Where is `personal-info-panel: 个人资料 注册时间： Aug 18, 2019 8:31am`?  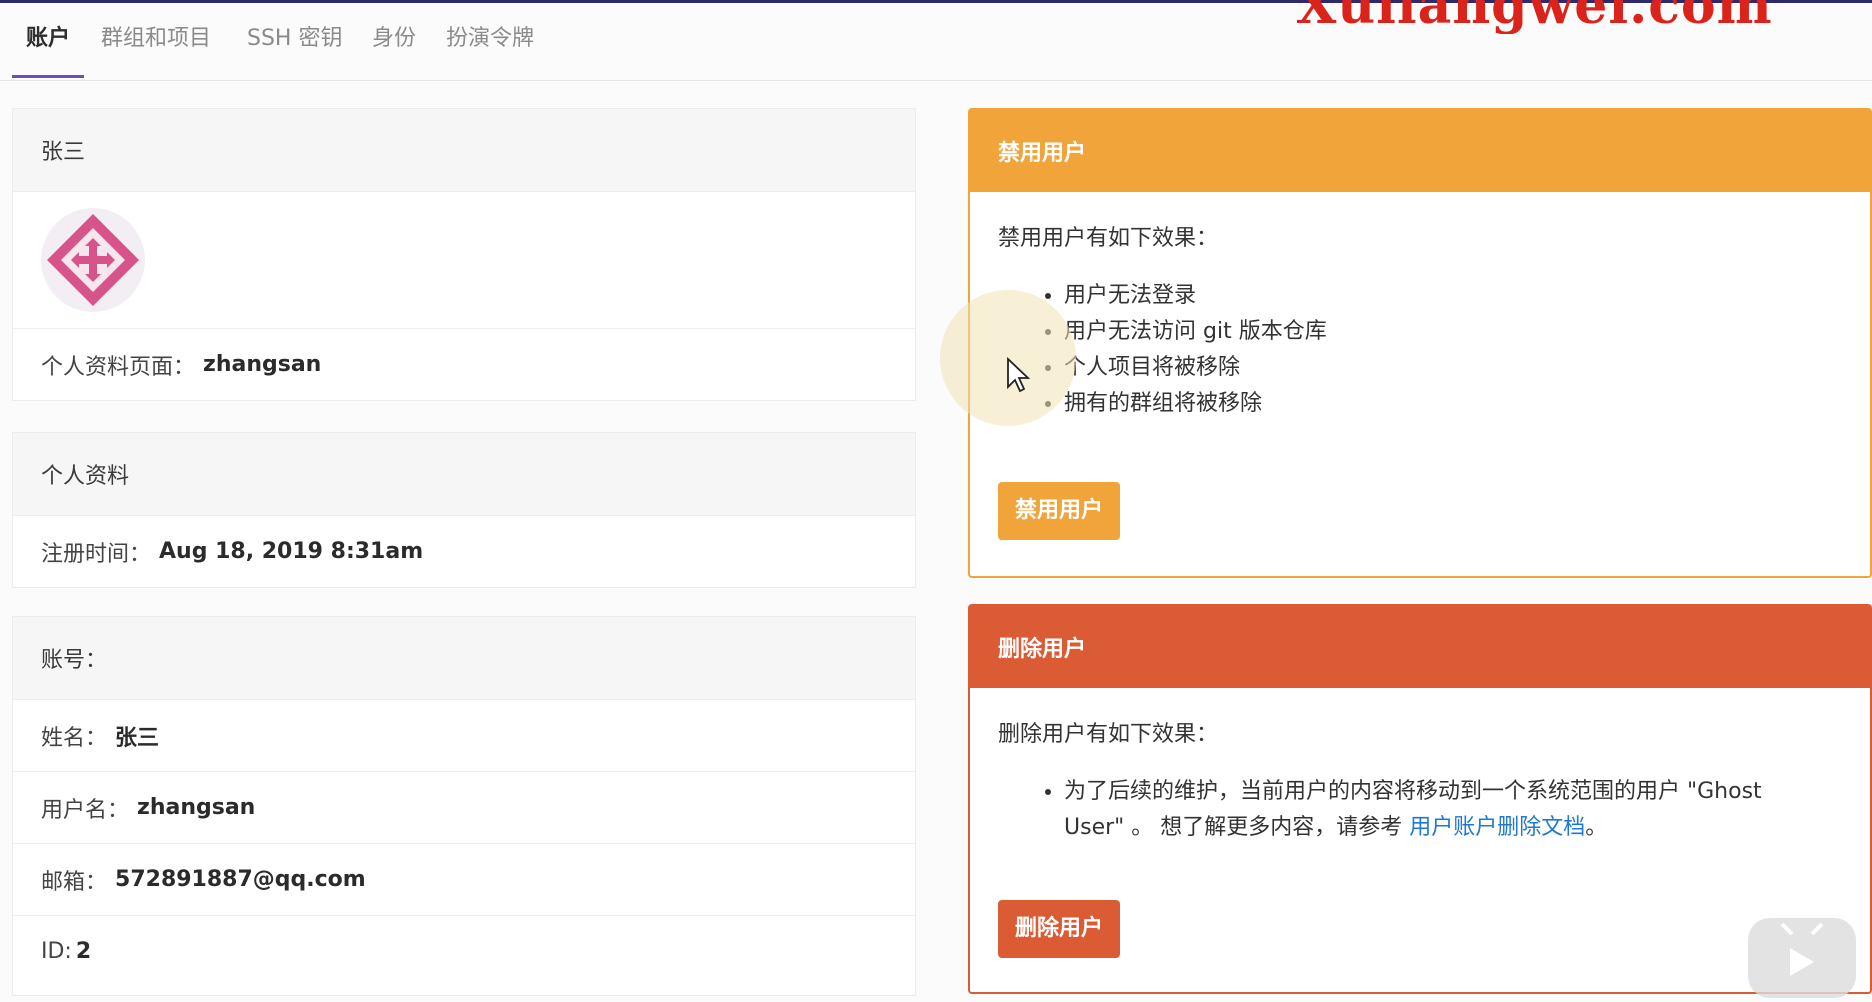
personal-info-panel: 个人资料 注册时间： Aug 18, 2019 8:31am is located at coordinates (464, 510).